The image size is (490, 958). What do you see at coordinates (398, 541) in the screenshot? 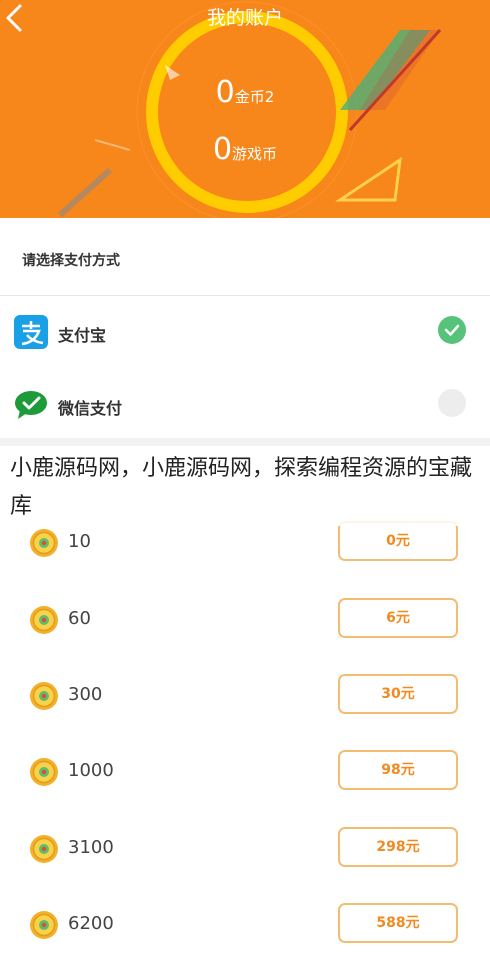
I see `price-button: 0元` at bounding box center [398, 541].